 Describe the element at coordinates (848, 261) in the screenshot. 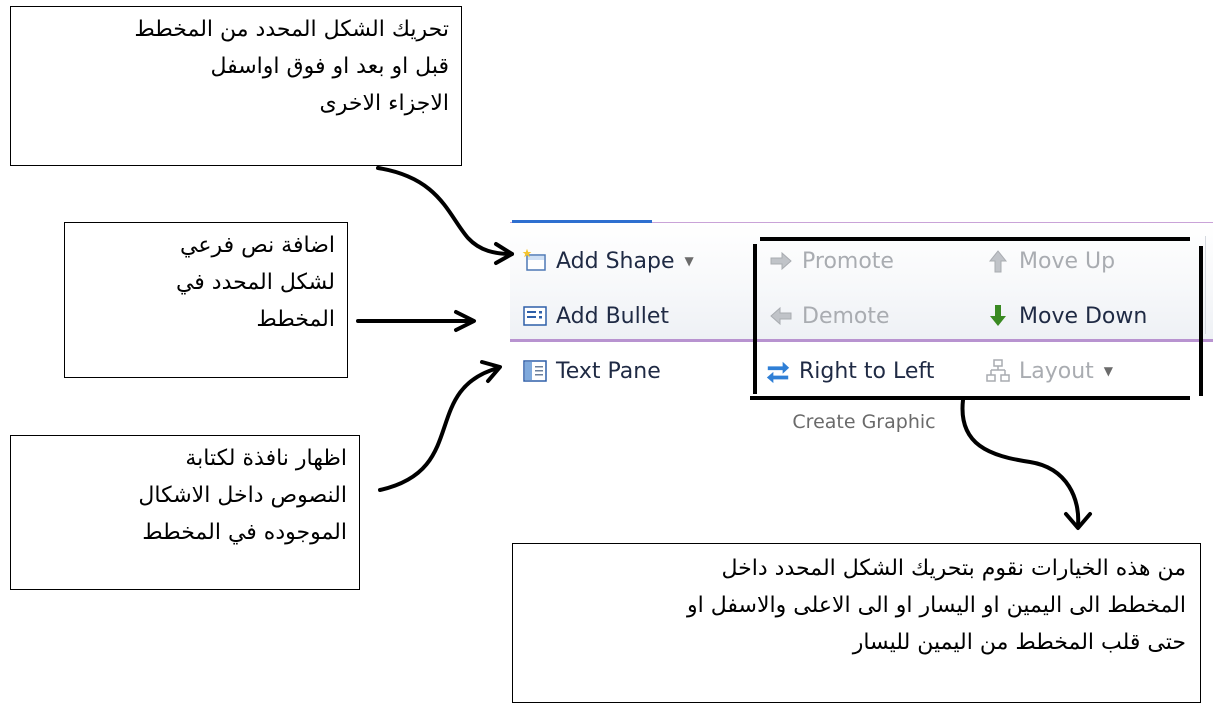

I see `promote-label: Promote` at that location.